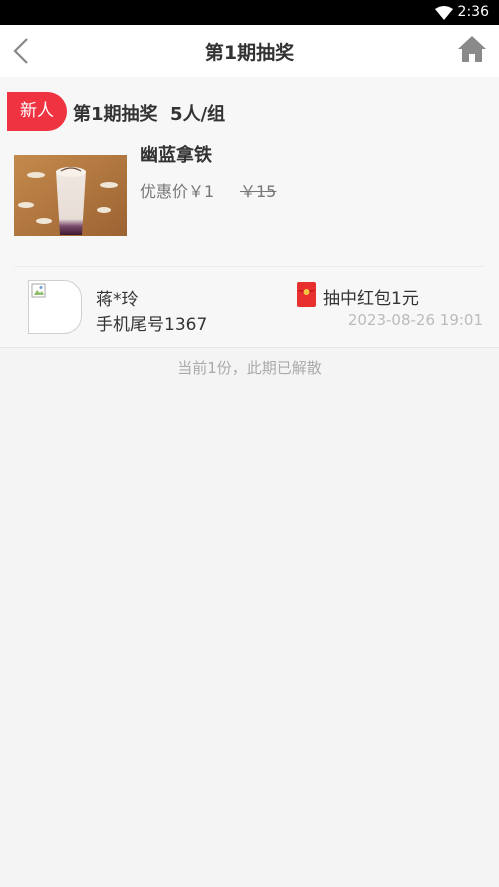 The width and height of the screenshot is (499, 887). What do you see at coordinates (249, 368) in the screenshot?
I see `status-note: 当前1份，此期已解散` at bounding box center [249, 368].